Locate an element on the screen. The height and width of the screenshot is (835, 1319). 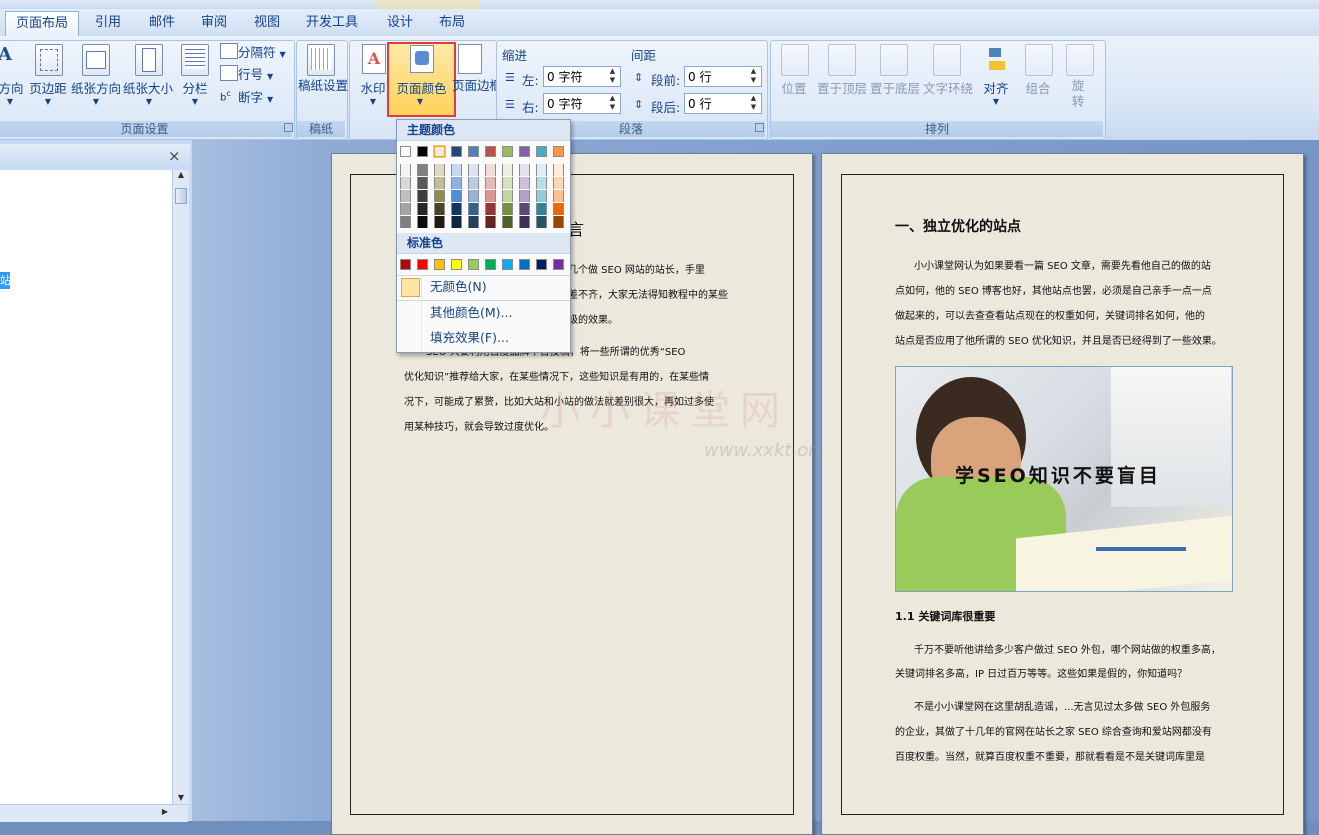
line-numbers-label: 行号 ▼ is located at coordinates (255, 73).